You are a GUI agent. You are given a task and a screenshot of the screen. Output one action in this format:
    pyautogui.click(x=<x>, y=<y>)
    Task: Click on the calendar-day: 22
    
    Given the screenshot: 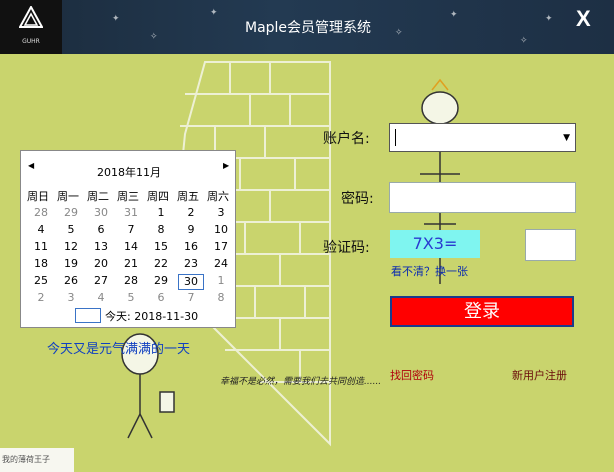 What is the action you would take?
    pyautogui.click(x=161, y=263)
    